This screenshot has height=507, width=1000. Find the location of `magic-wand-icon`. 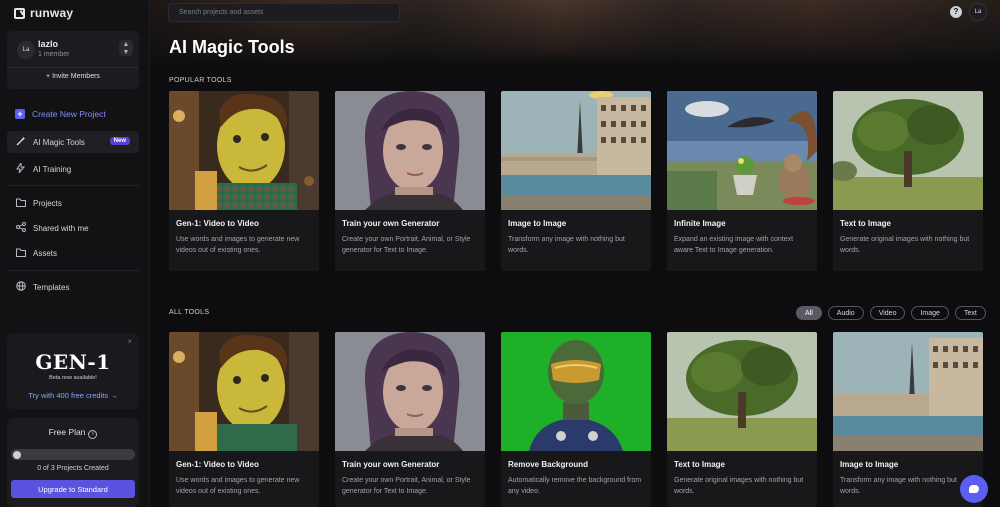

magic-wand-icon is located at coordinates (20, 142).